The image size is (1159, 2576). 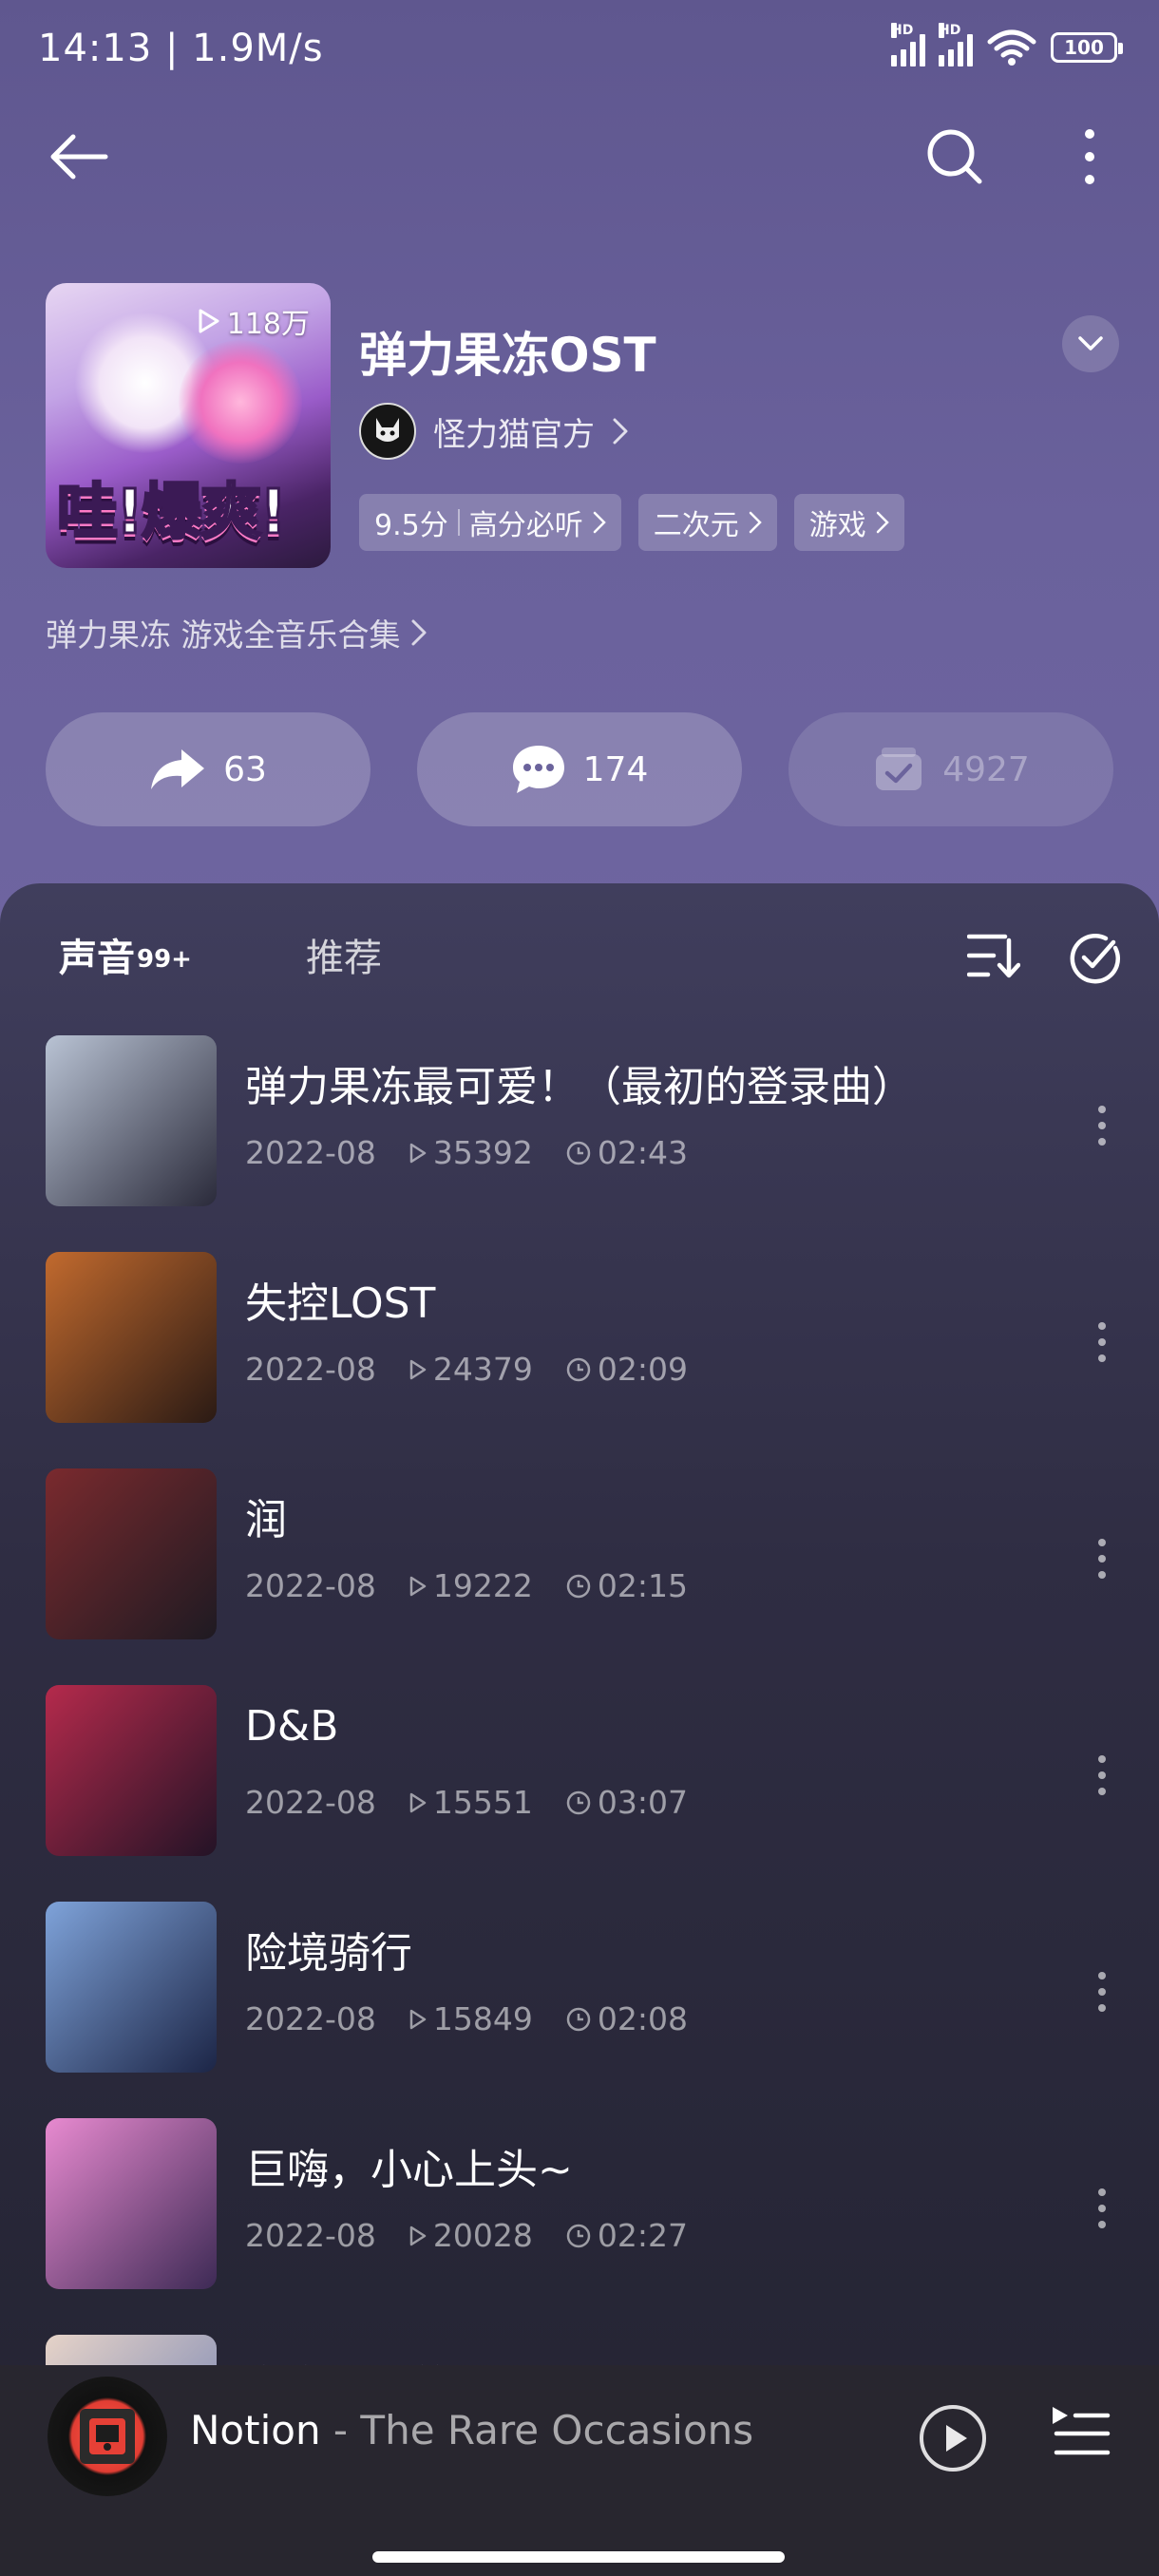 I want to click on track-row: 失控LOST 2022-08 24379 02:09, so click(x=579, y=1360).